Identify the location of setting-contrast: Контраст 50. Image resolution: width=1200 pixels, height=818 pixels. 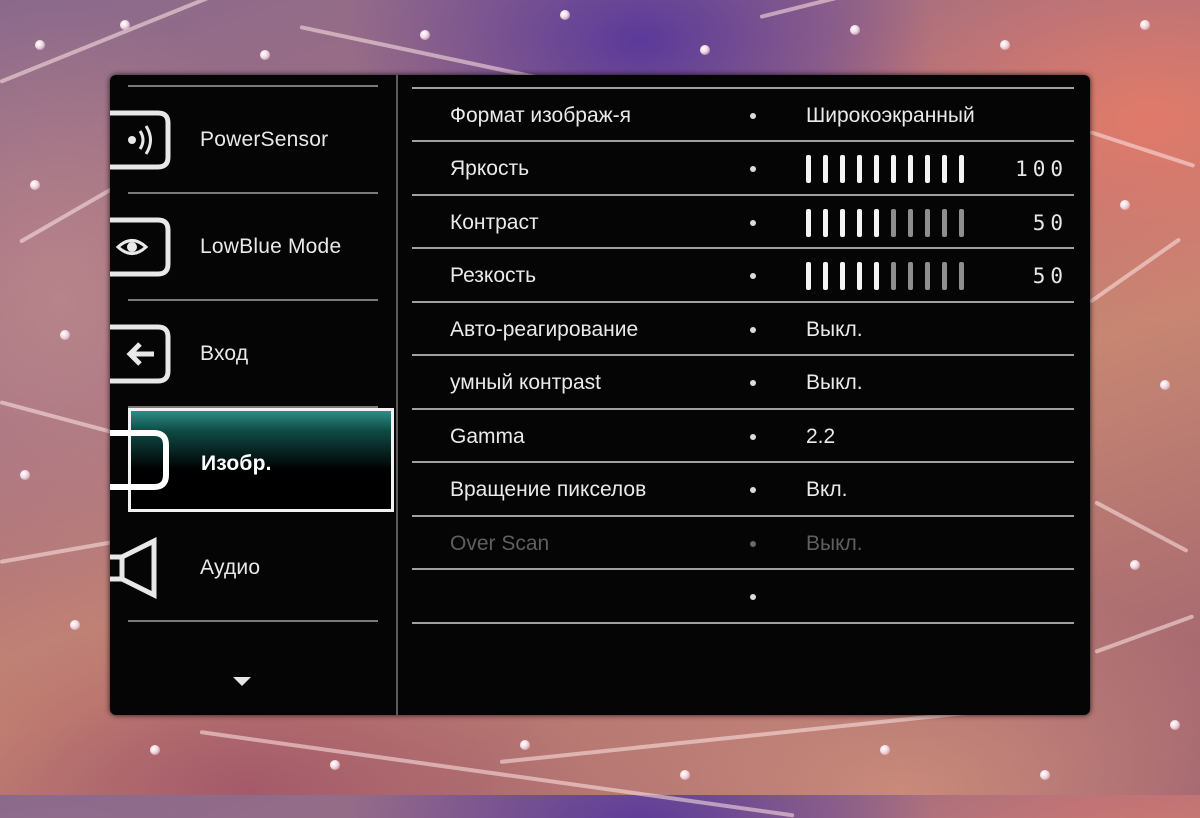
(743, 223).